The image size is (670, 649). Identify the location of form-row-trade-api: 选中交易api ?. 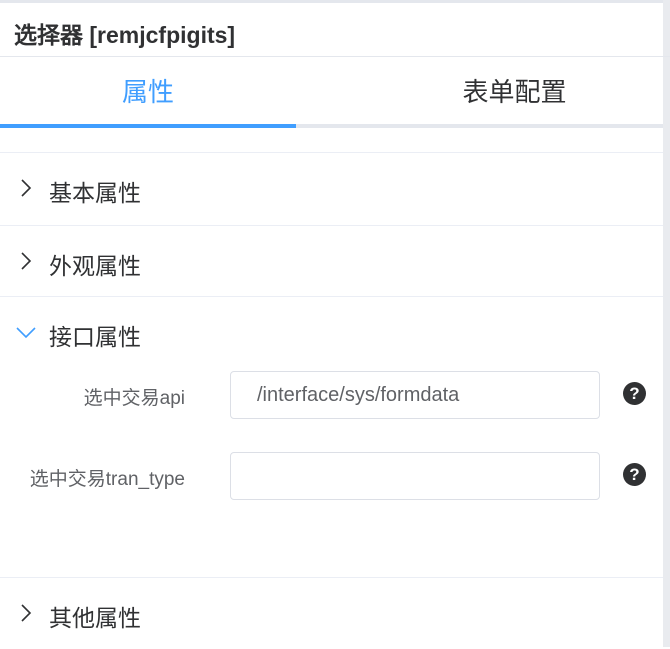
(331, 396).